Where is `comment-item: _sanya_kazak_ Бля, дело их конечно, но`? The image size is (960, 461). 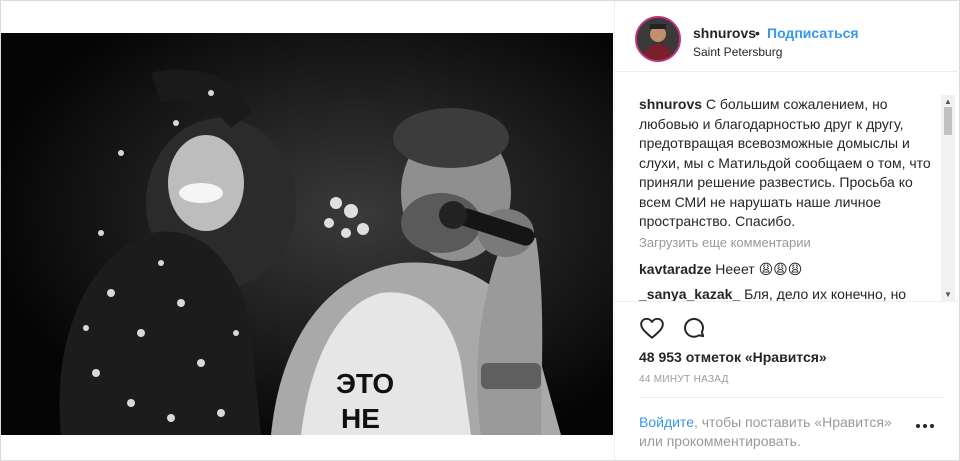 comment-item: _sanya_kazak_ Бля, дело их конечно, но is located at coordinates (773, 294).